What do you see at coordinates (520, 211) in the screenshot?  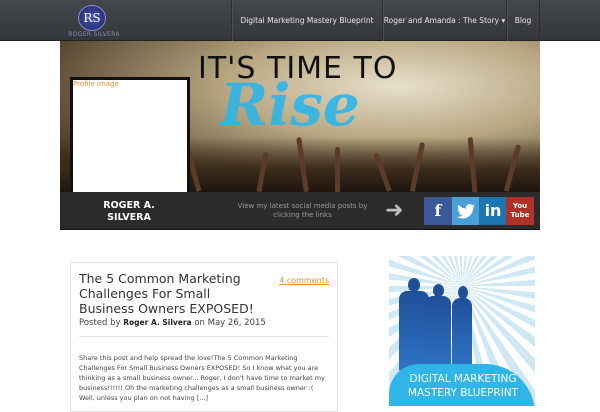 I see `youtube-icon: You Tube` at bounding box center [520, 211].